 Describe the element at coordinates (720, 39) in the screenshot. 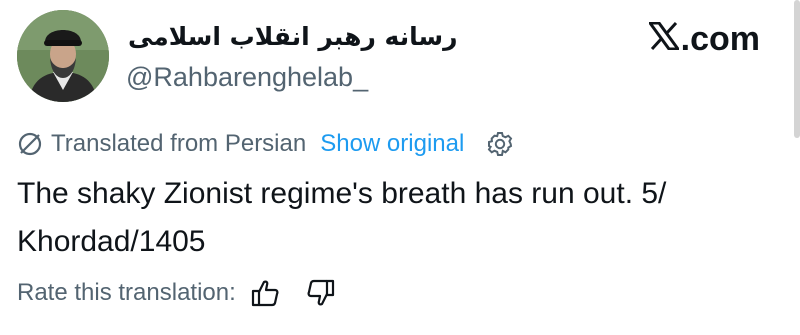

I see `brand-domain: .com` at that location.